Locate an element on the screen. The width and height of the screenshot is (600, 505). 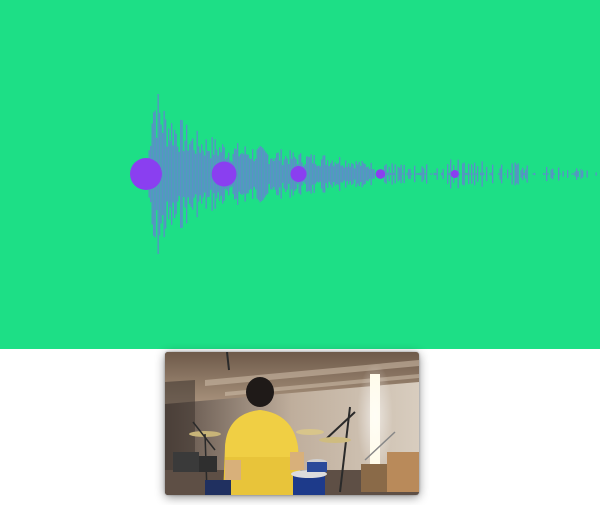
video-preview is located at coordinates (292, 423).